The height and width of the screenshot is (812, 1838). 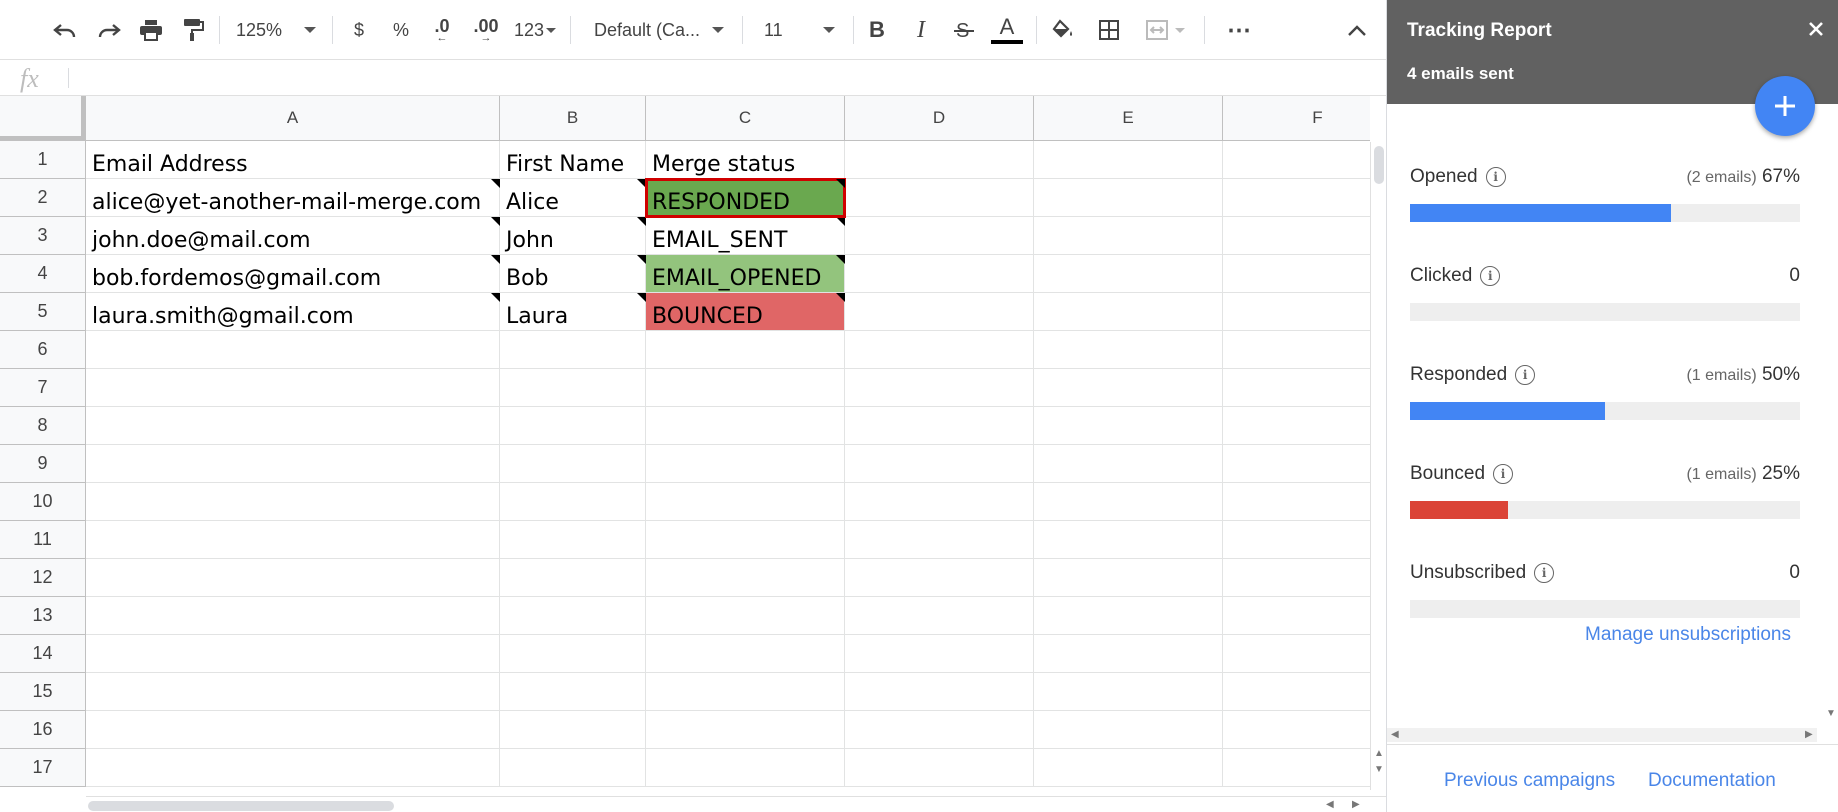 I want to click on print-icon, so click(x=151, y=30).